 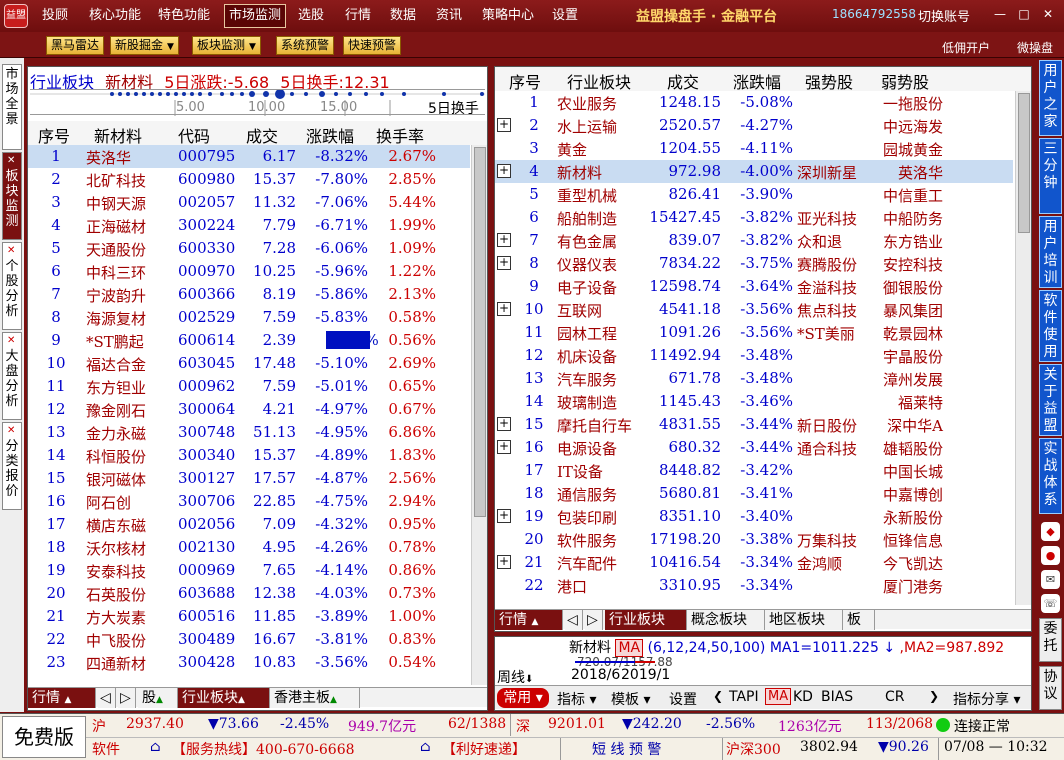 What do you see at coordinates (249, 409) in the screenshot?
I see `table-row: 12 豫金刚石 300064 4.21 -4.97% 0.67%` at bounding box center [249, 409].